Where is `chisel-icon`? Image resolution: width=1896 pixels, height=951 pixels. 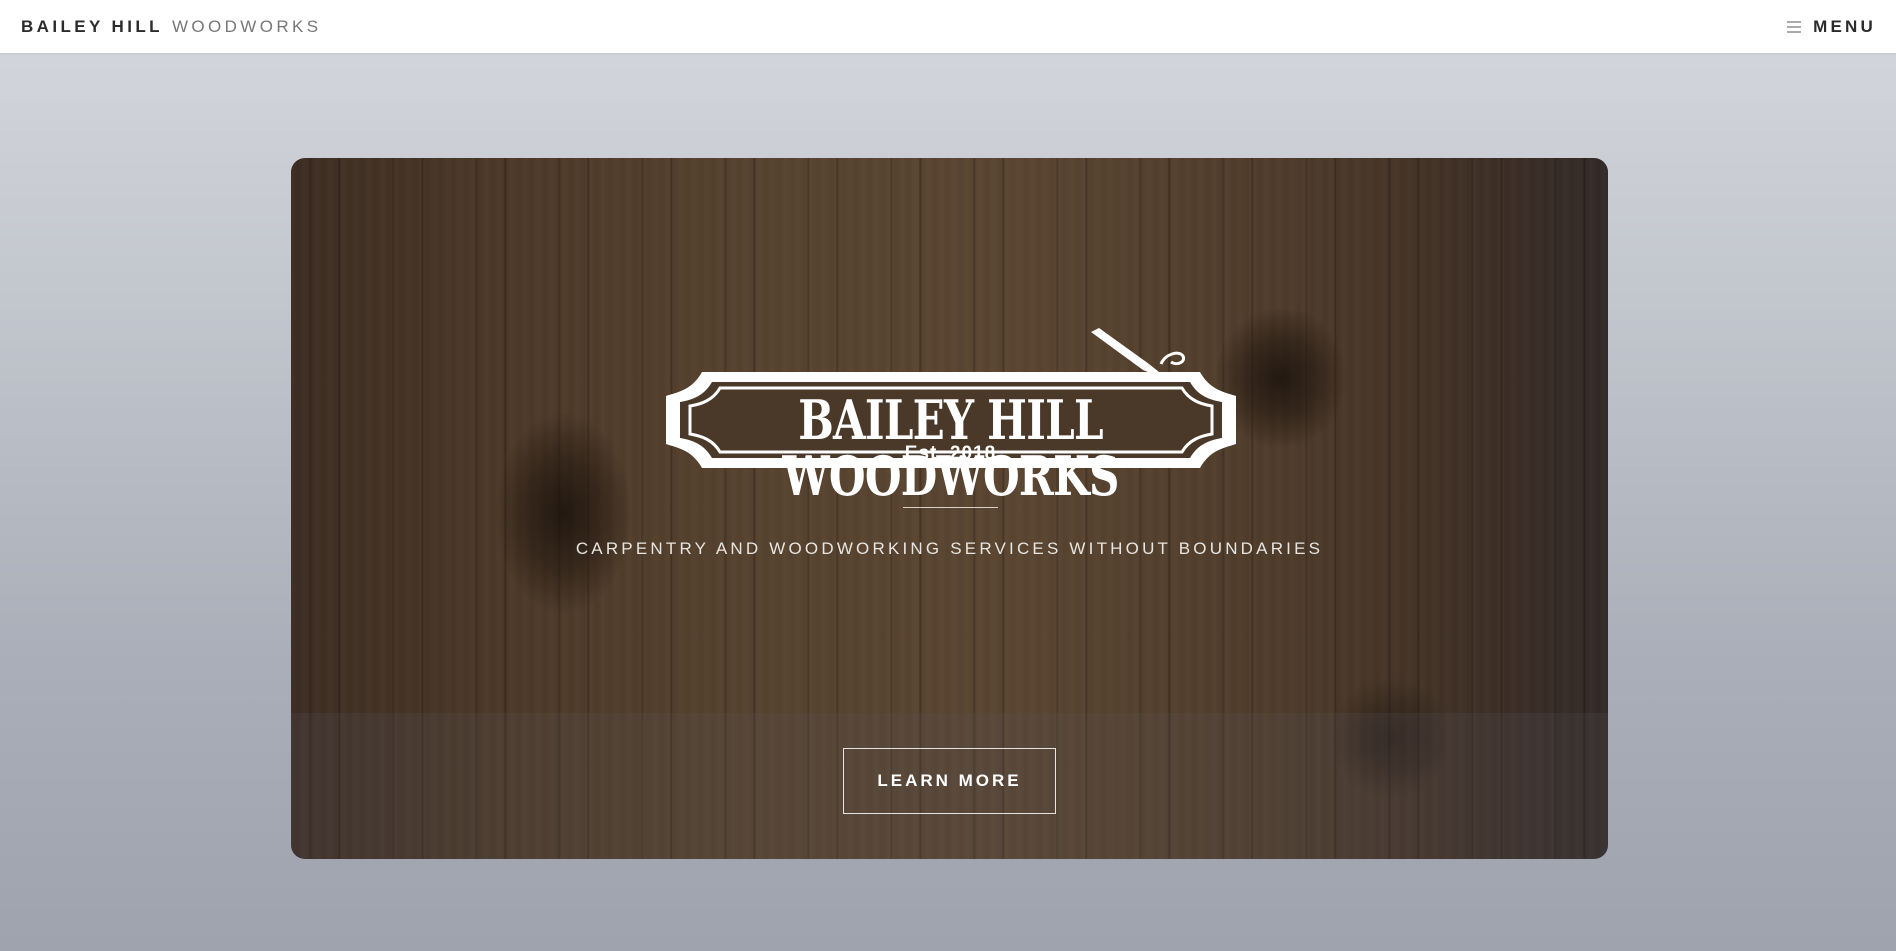
chisel-icon is located at coordinates (1138, 351).